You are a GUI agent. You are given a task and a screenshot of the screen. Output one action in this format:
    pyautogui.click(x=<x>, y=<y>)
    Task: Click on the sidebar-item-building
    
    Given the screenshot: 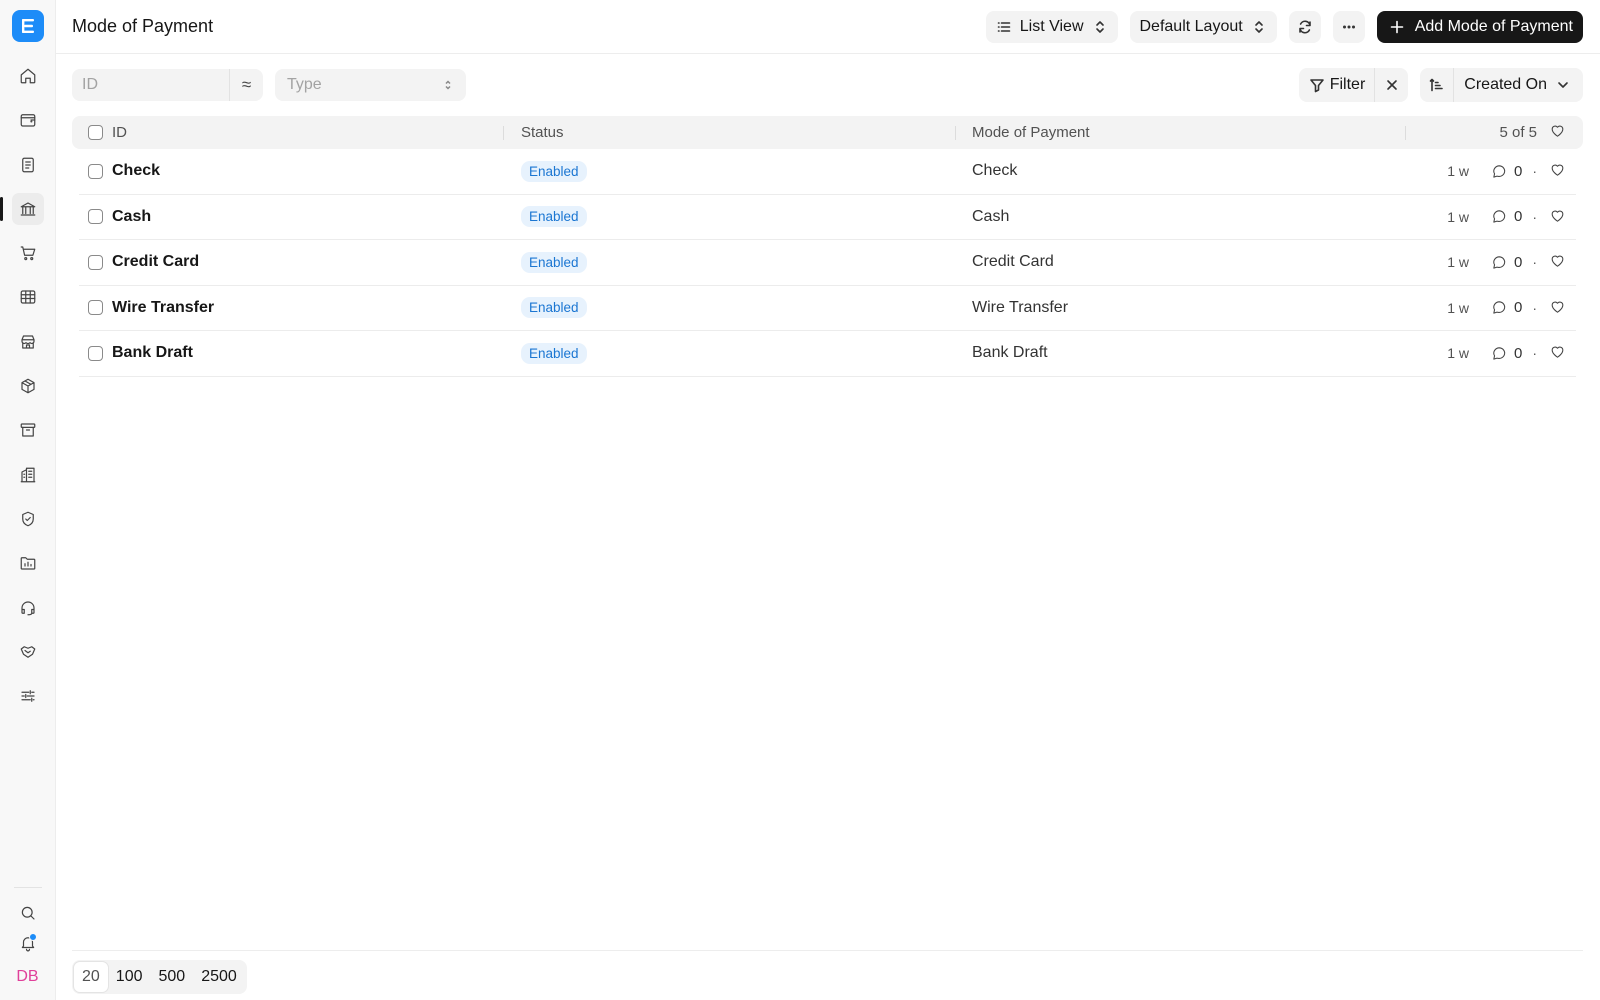 What is the action you would take?
    pyautogui.click(x=28, y=475)
    